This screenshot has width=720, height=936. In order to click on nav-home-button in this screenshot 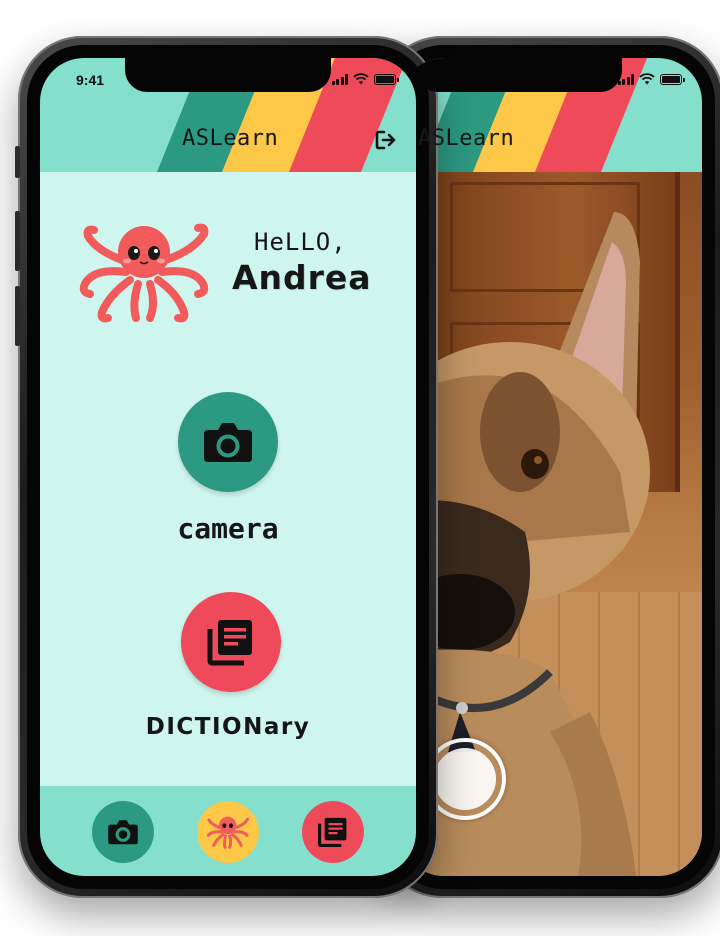, I will do `click(228, 832)`.